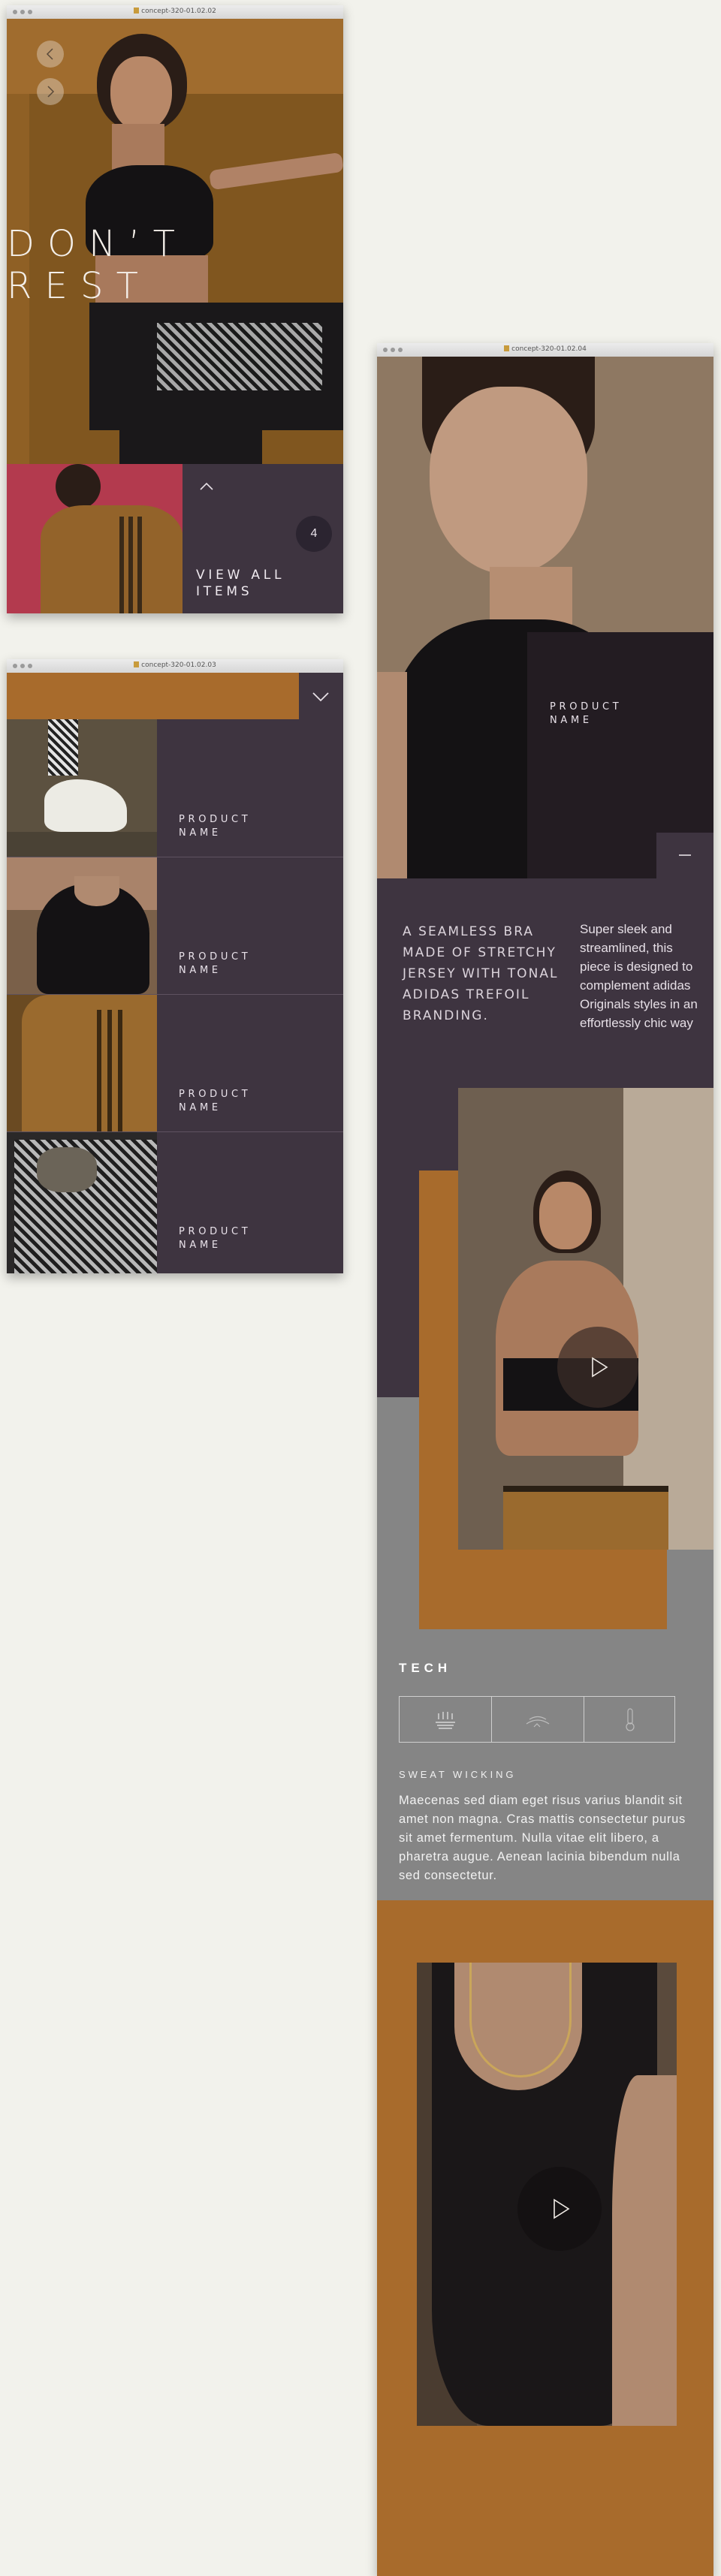 The height and width of the screenshot is (2576, 721). I want to click on tech-tab-temperature, so click(630, 1719).